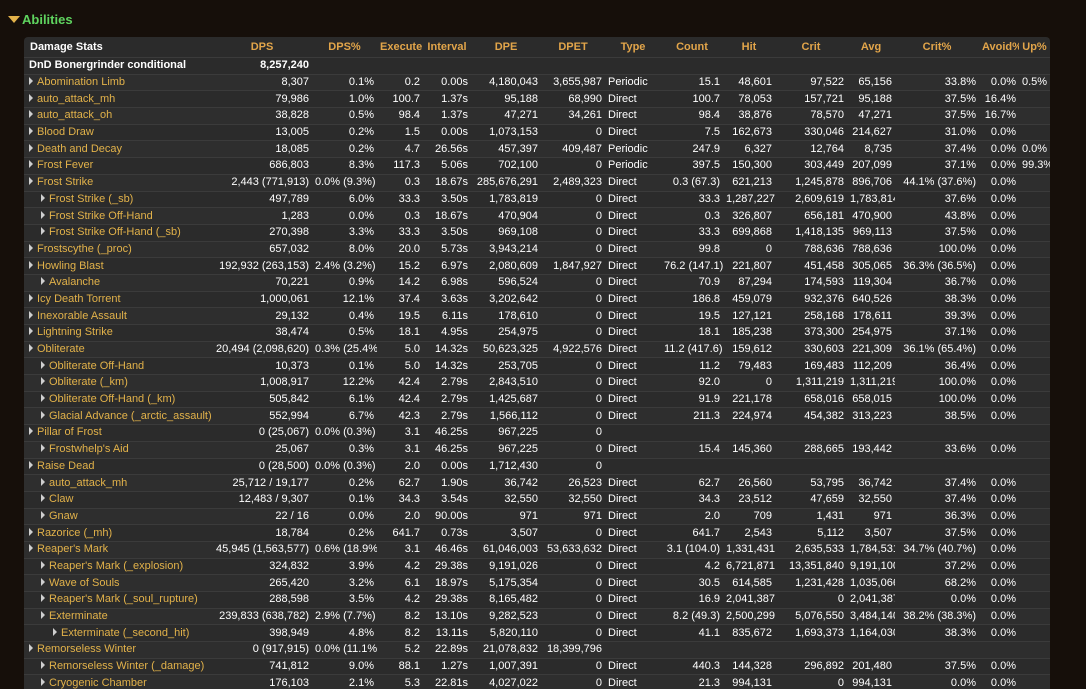 This screenshot has width=1086, height=689. I want to click on column-header: DPS, so click(262, 47).